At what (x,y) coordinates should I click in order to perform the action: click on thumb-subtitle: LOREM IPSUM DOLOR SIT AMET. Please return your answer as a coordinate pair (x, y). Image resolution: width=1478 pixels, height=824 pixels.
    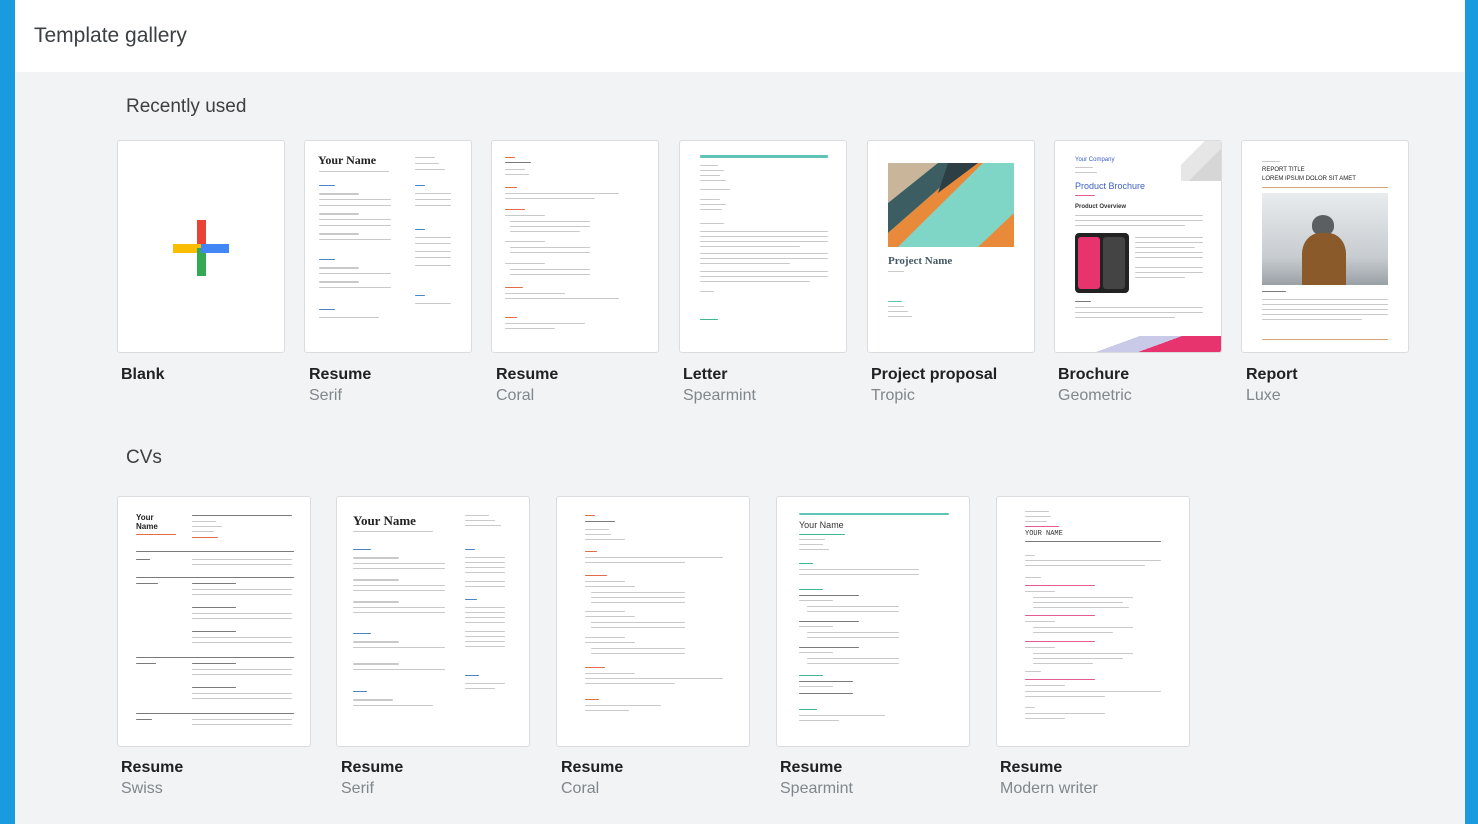
    Looking at the image, I should click on (1309, 179).